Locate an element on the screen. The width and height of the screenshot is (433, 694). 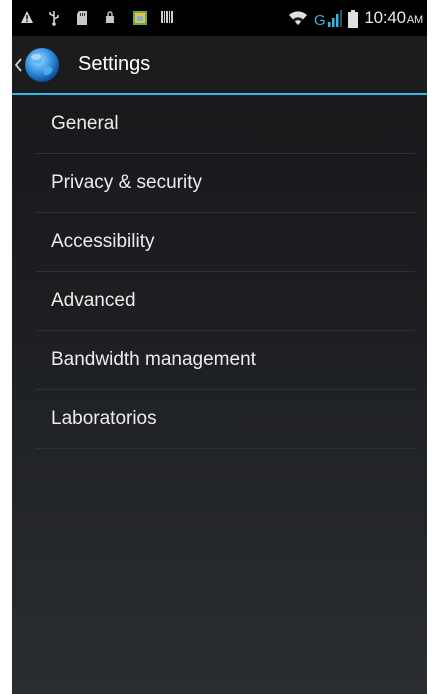
status-clock: 10:40AM is located at coordinates (393, 18).